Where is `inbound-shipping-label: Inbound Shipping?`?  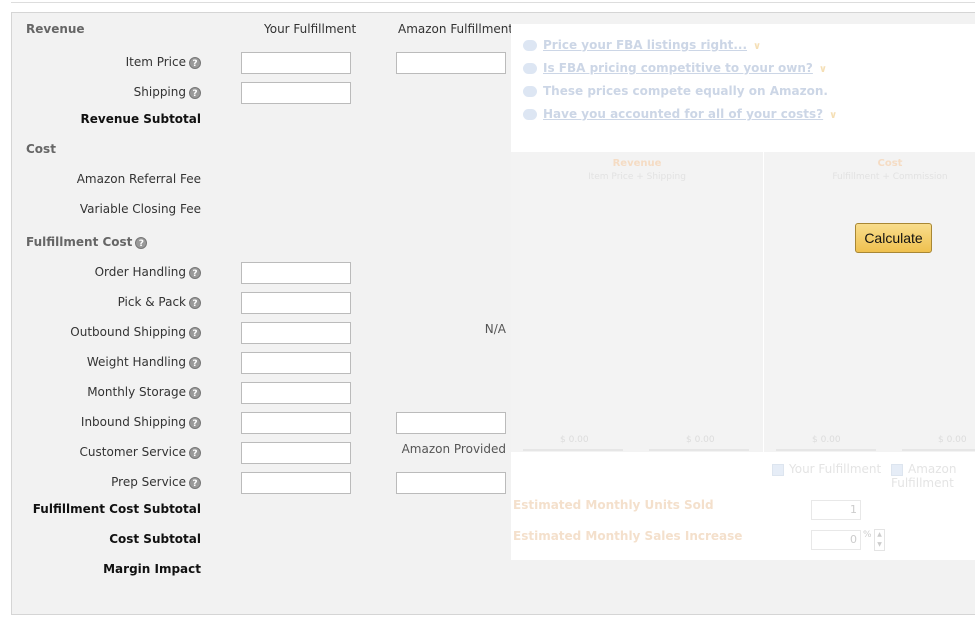 inbound-shipping-label: Inbound Shipping? is located at coordinates (141, 422).